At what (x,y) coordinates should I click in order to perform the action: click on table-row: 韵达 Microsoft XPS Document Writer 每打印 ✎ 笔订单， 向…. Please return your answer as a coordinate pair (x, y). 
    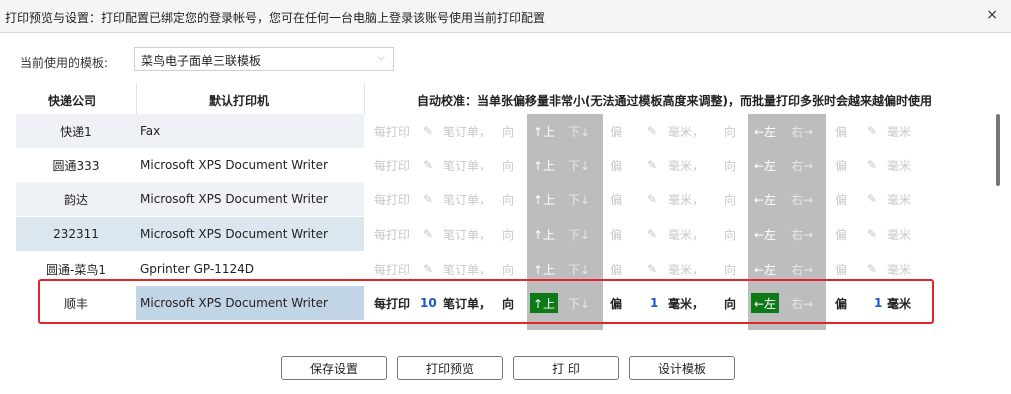
    Looking at the image, I should click on (495, 199).